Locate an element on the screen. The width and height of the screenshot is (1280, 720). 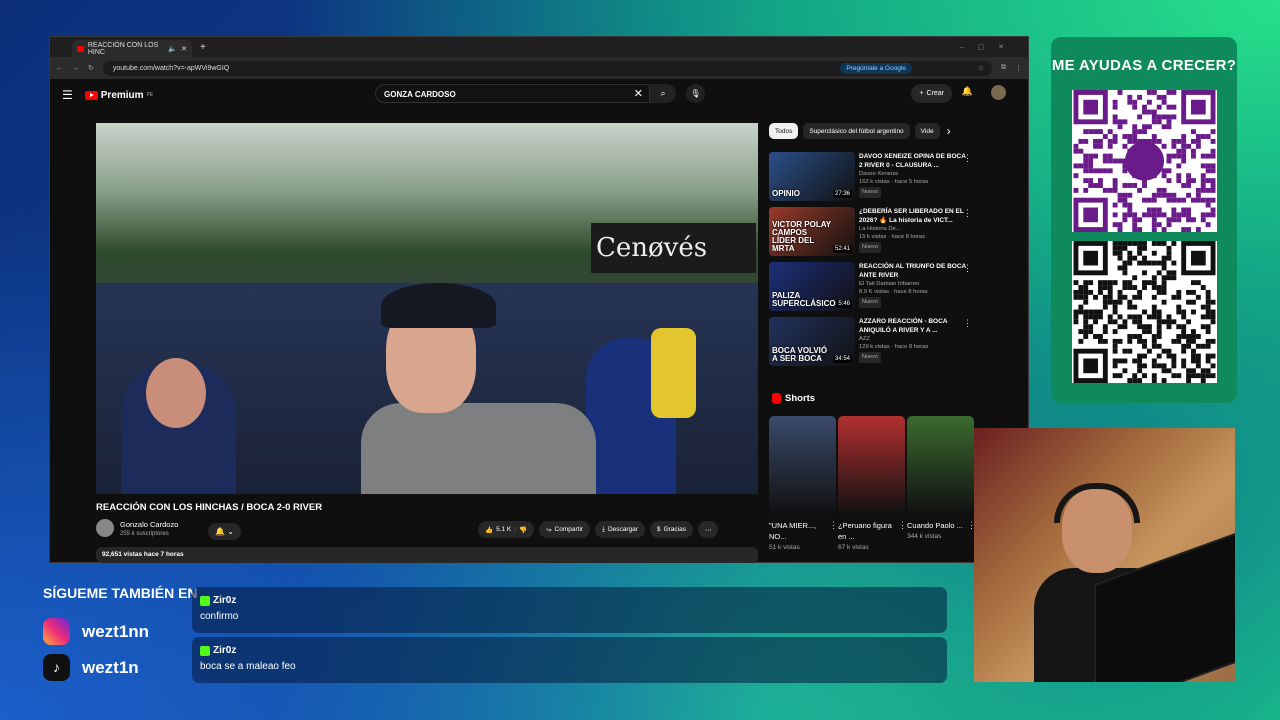
back-icon: ← is located at coordinates (59, 68).